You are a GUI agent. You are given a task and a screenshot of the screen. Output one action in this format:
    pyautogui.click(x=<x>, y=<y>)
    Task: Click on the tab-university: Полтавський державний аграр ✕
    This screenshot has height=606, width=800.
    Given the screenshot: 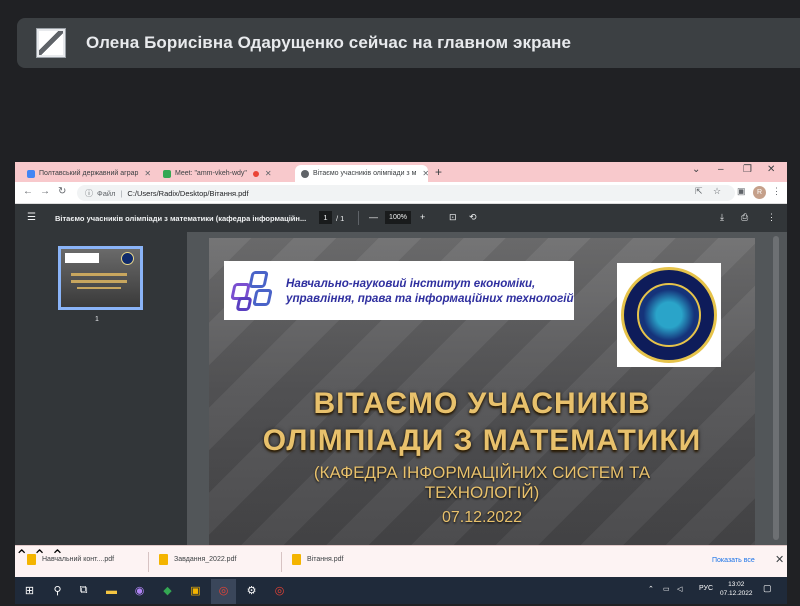 What is the action you would take?
    pyautogui.click(x=88, y=173)
    